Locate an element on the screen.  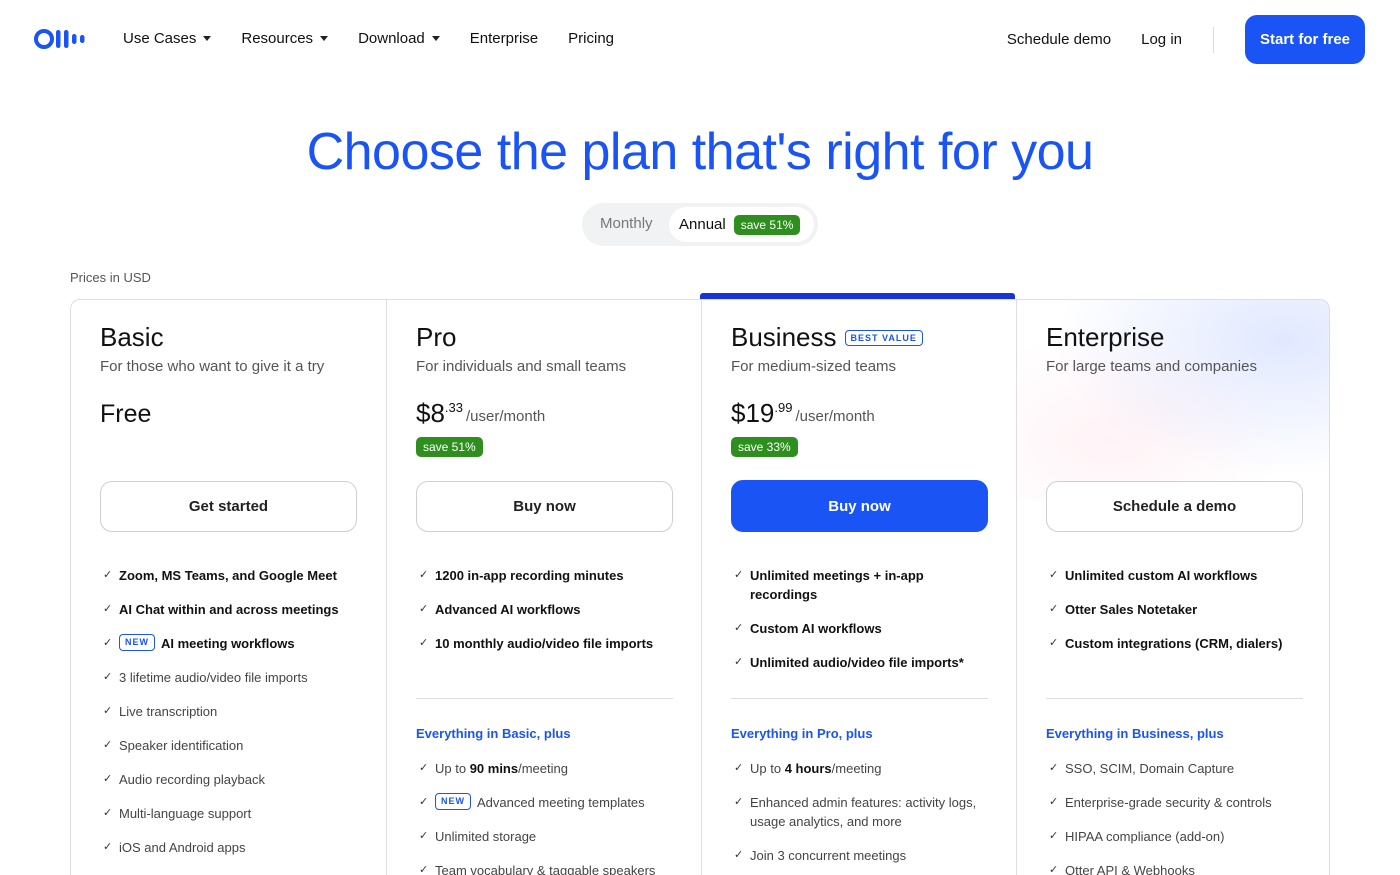
plan-save-badge: save 33% is located at coordinates (764, 447).